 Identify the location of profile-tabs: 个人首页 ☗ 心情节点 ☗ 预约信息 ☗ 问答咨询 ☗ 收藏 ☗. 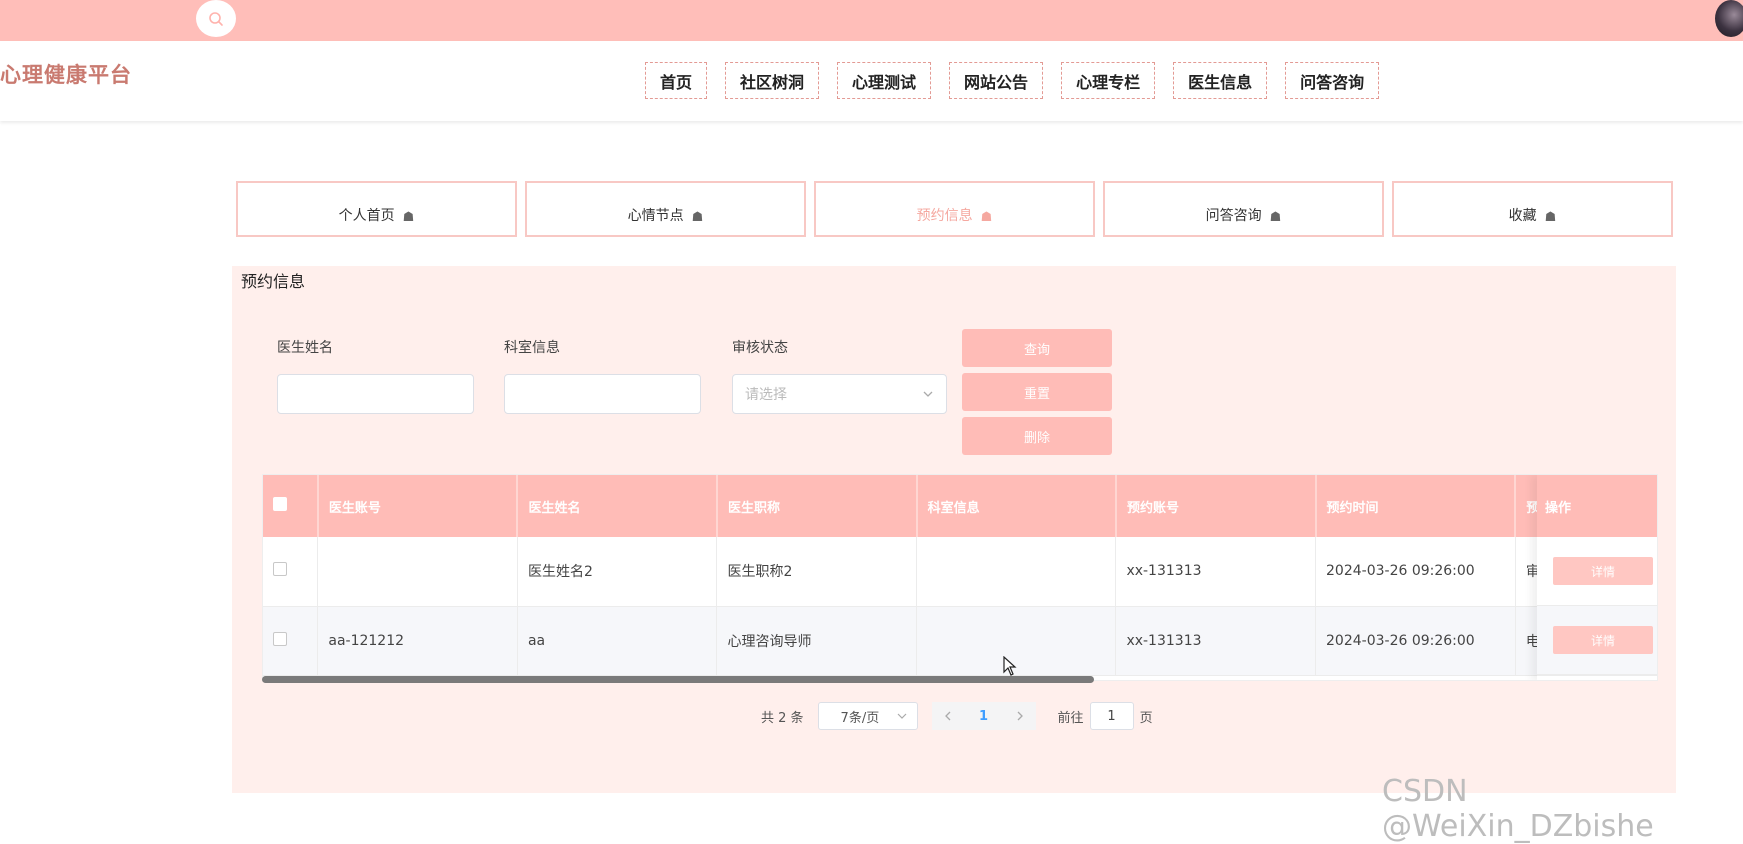
(954, 209).